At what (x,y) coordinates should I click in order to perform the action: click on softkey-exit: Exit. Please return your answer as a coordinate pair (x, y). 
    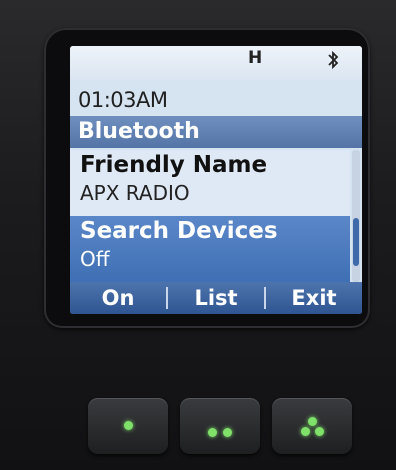
    Looking at the image, I should click on (314, 298).